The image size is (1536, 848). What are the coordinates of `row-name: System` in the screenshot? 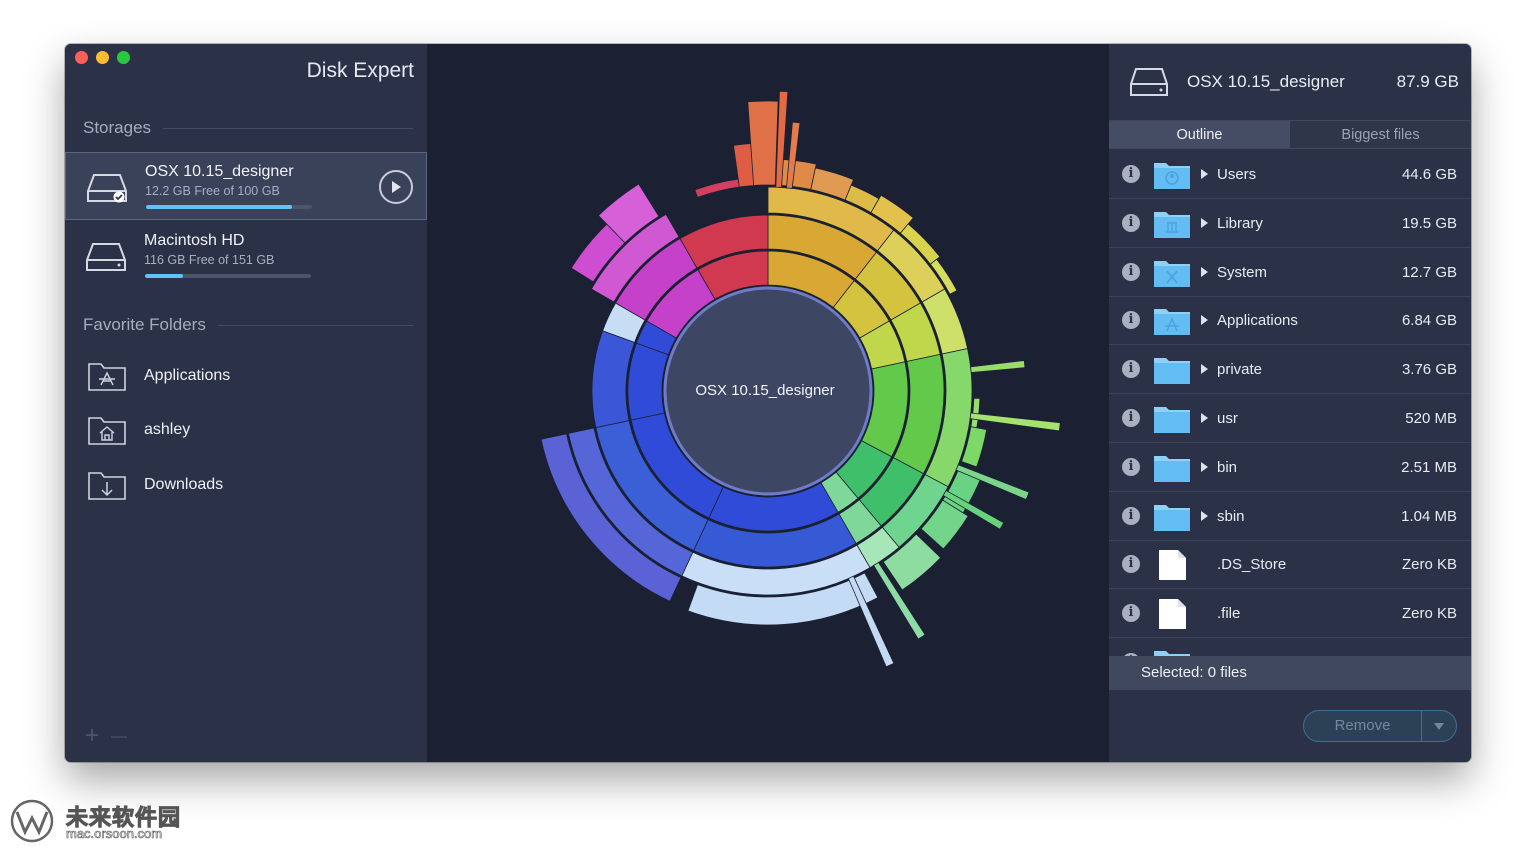 It's located at (1242, 272).